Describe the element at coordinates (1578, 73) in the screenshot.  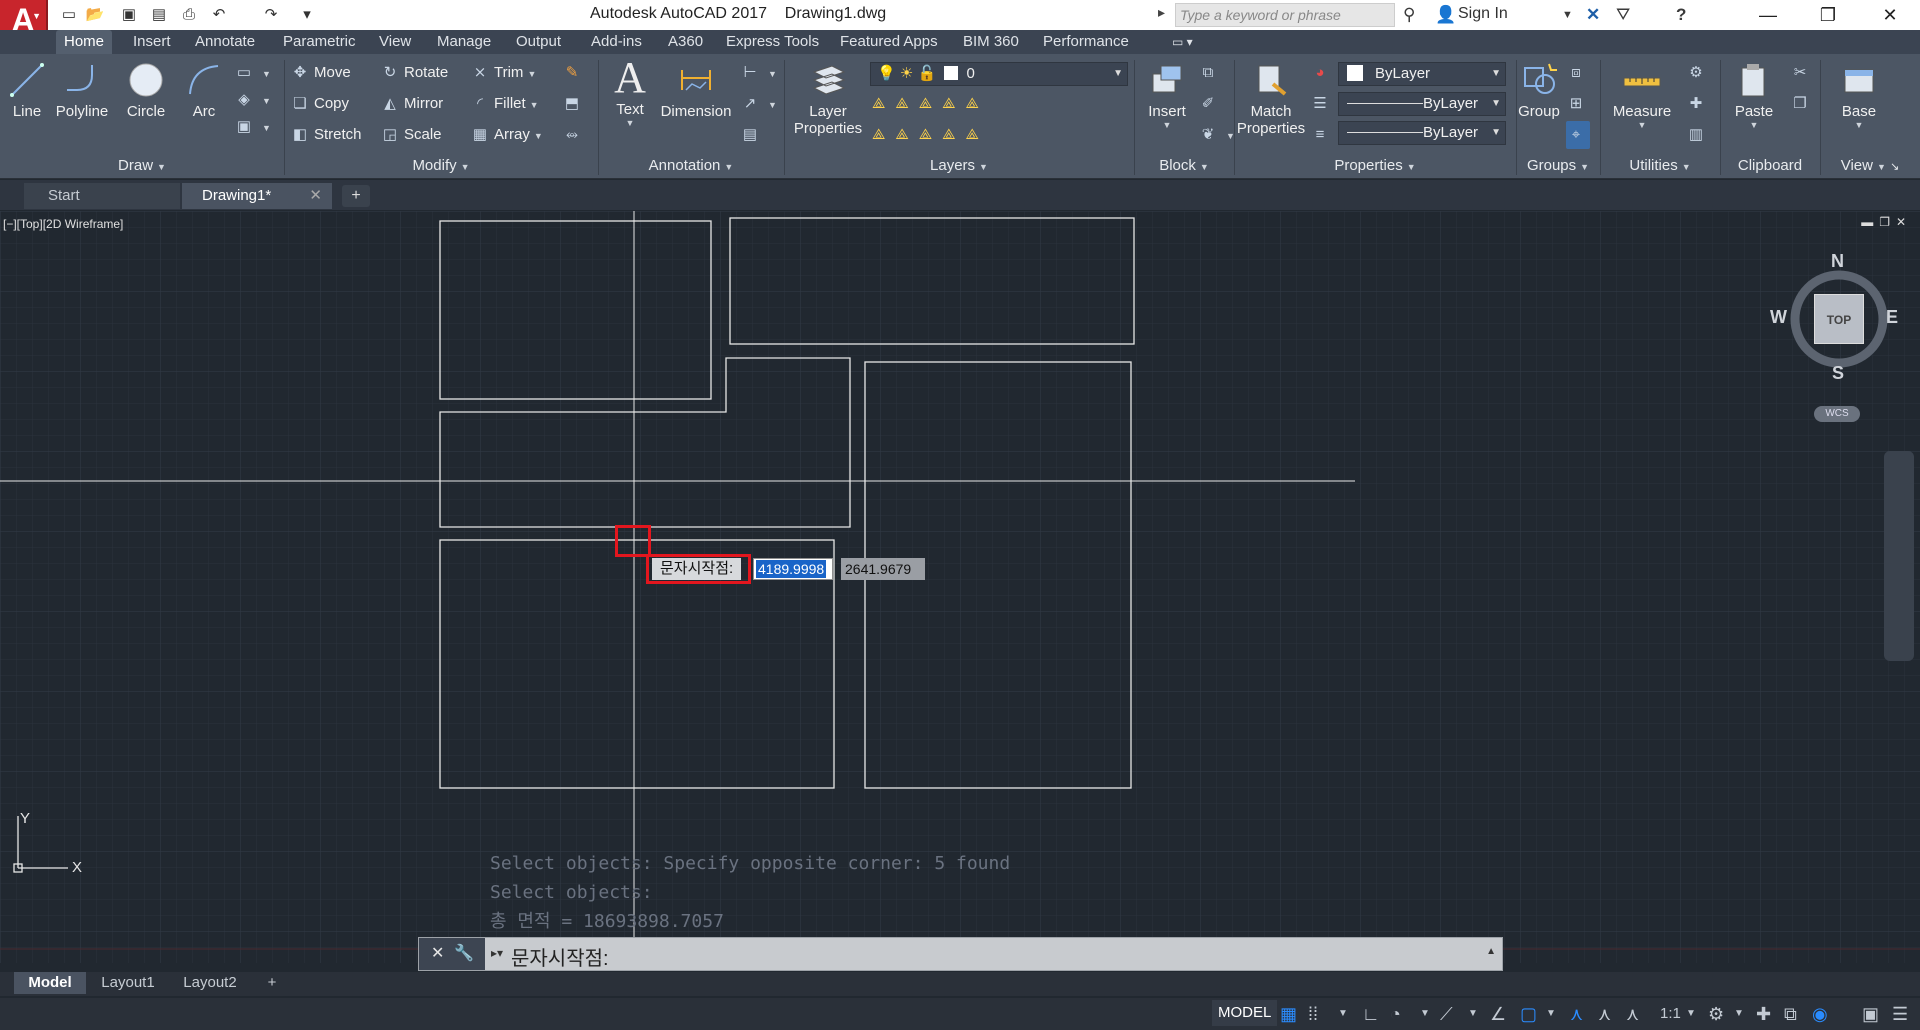
I see `ungroup-icon: ⧈` at that location.